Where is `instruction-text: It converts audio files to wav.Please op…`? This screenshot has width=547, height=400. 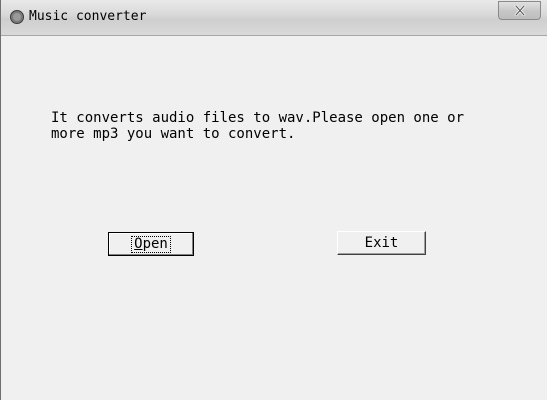
instruction-text: It converts audio files to wav.Please op… is located at coordinates (258, 126).